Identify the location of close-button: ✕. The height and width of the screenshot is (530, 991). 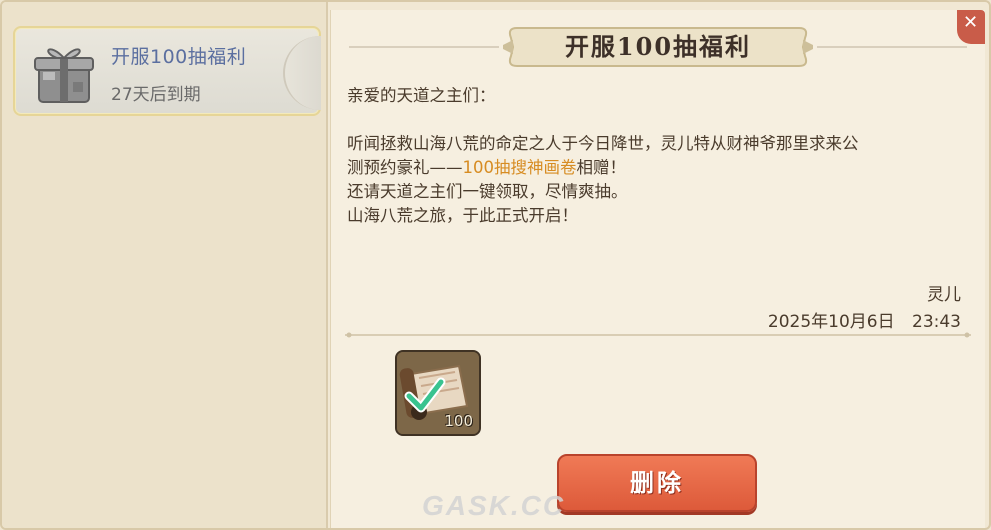
(971, 27).